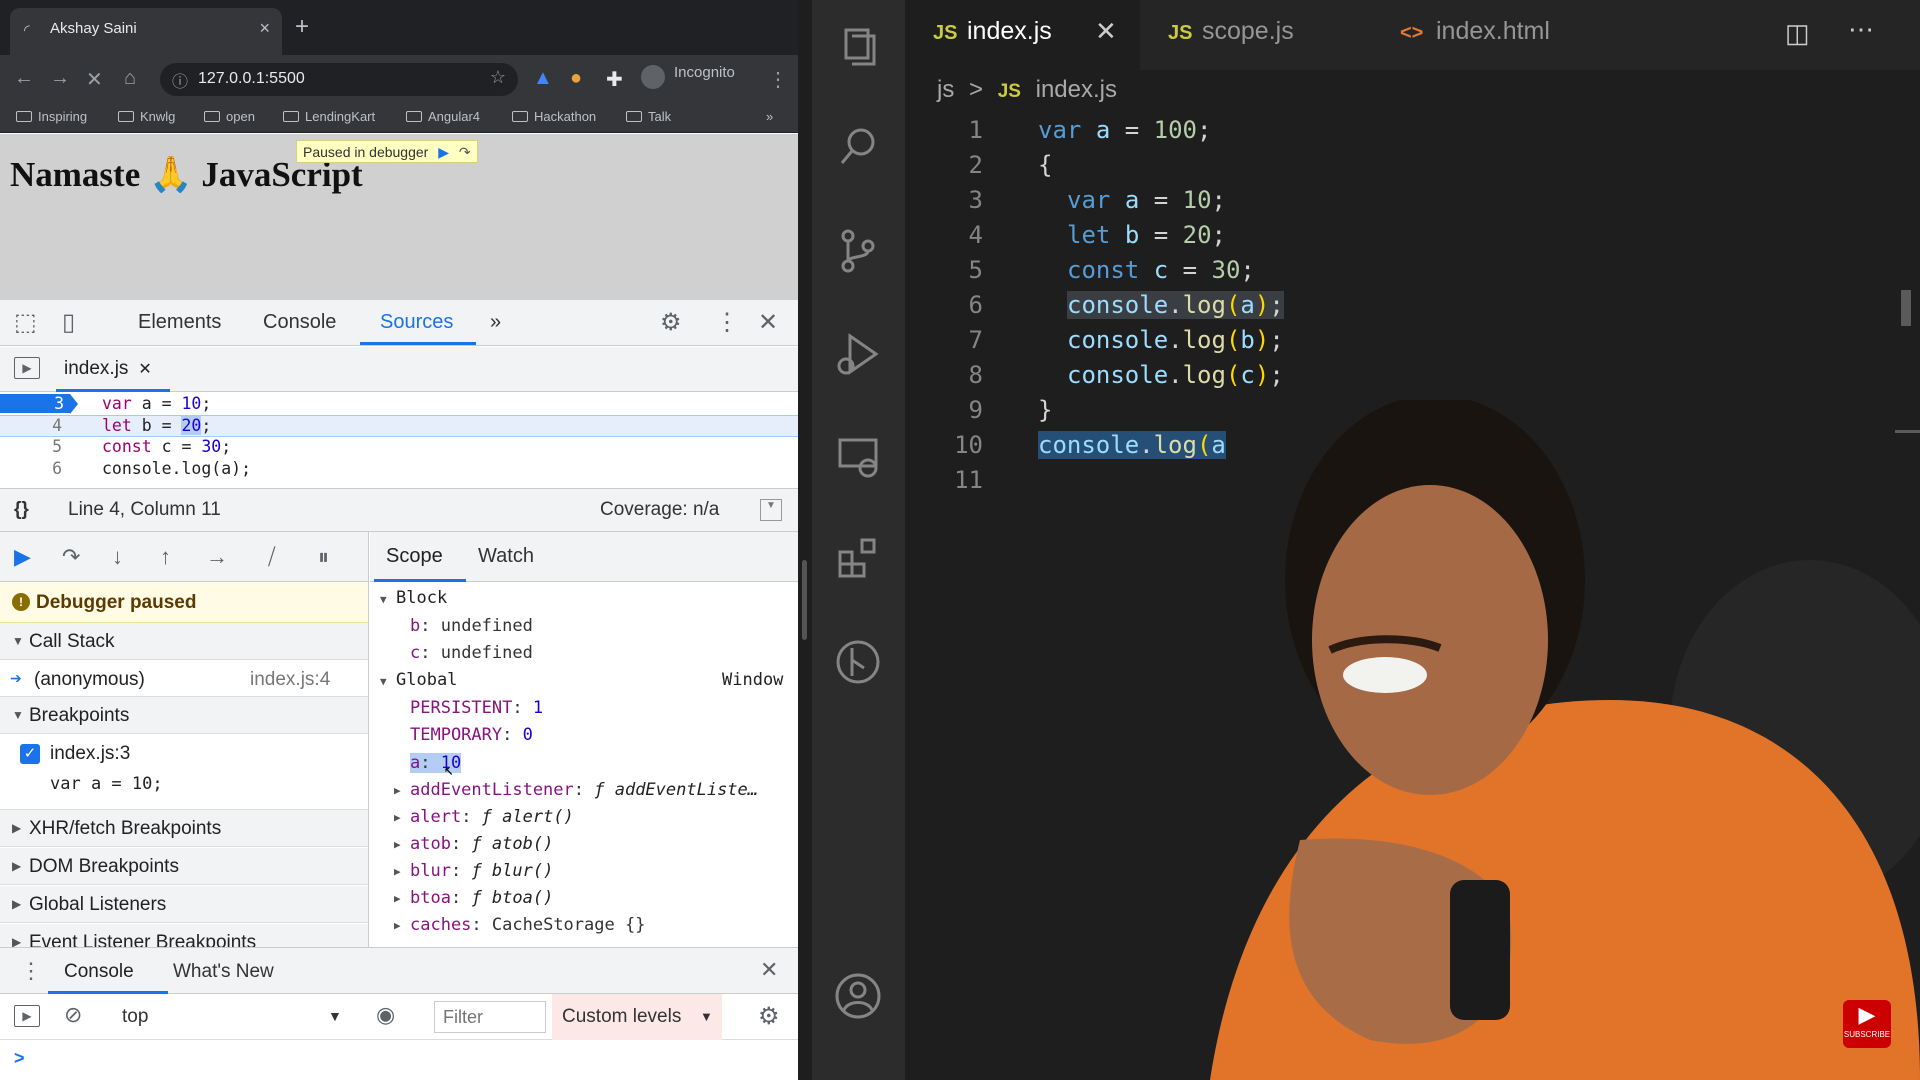  What do you see at coordinates (94, 79) in the screenshot?
I see `stop-icon: ✕` at bounding box center [94, 79].